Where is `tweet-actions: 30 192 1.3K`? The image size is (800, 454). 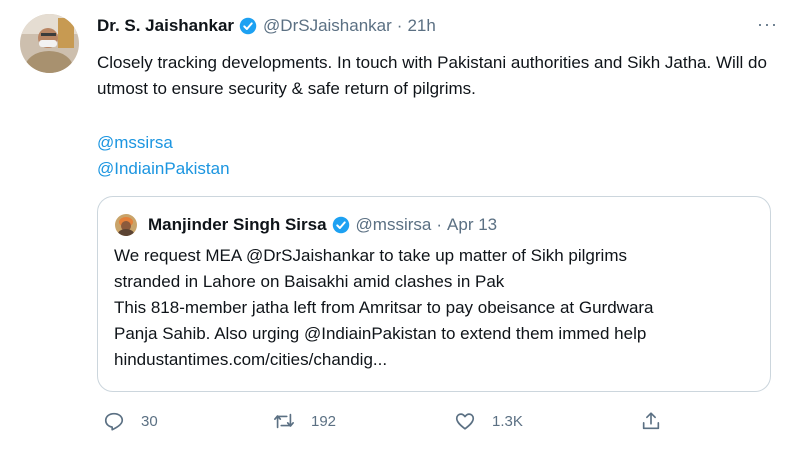 tweet-actions: 30 192 1.3K is located at coordinates (397, 421).